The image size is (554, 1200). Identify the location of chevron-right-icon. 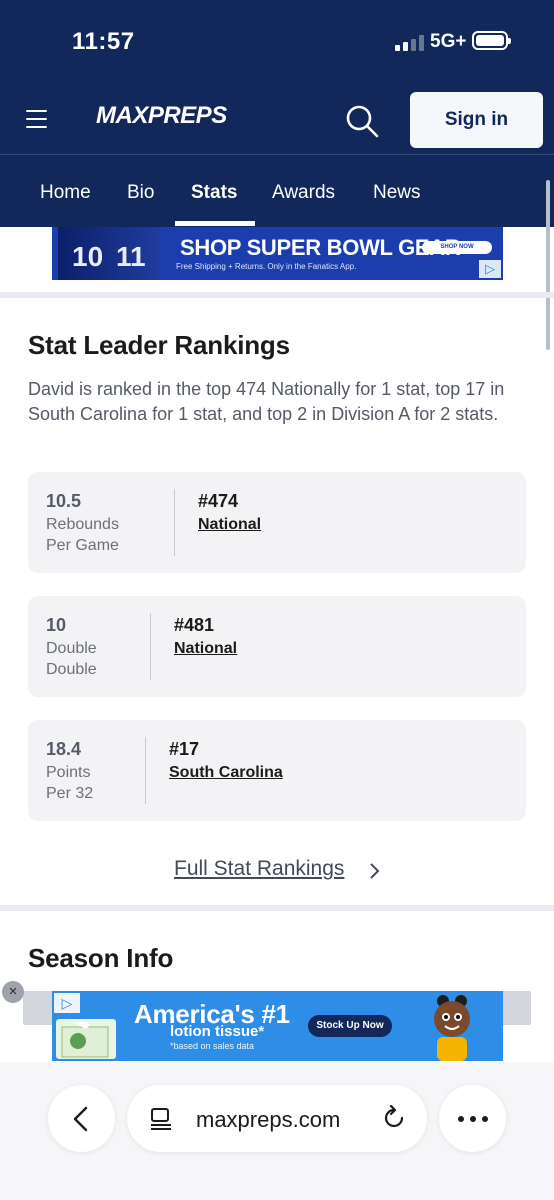
(375, 871).